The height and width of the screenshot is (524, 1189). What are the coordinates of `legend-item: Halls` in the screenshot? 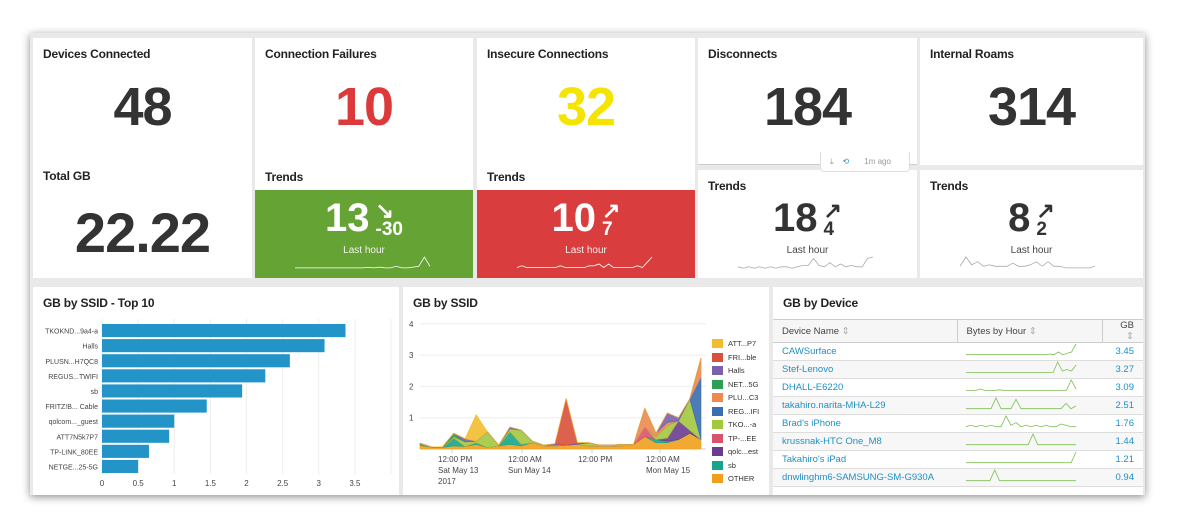 It's located at (735, 371).